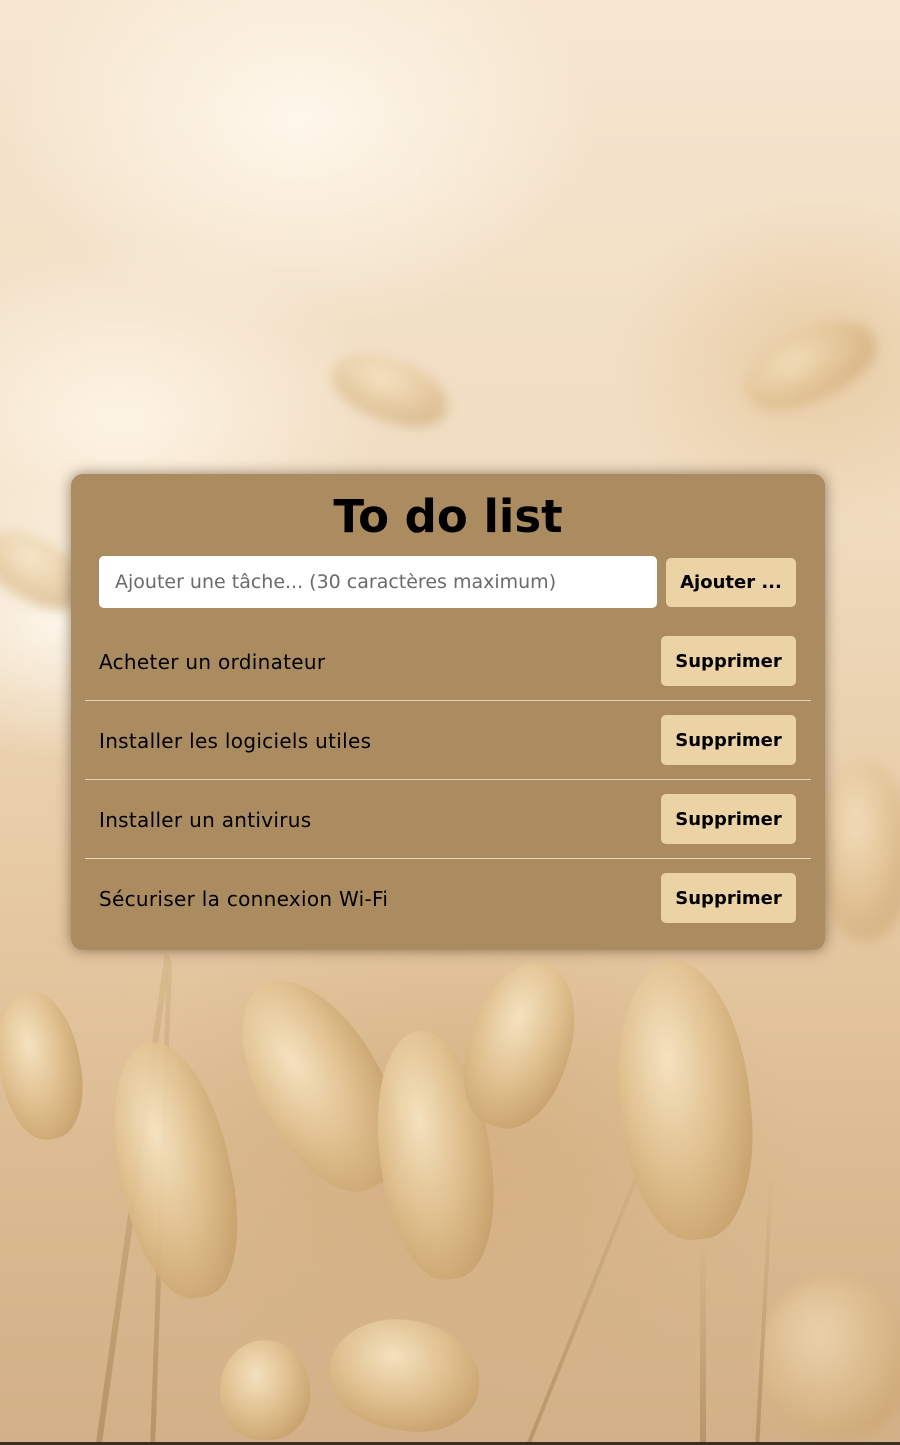 This screenshot has height=1445, width=900. Describe the element at coordinates (205, 820) in the screenshot. I see `task-text: Installer un antivirus` at that location.